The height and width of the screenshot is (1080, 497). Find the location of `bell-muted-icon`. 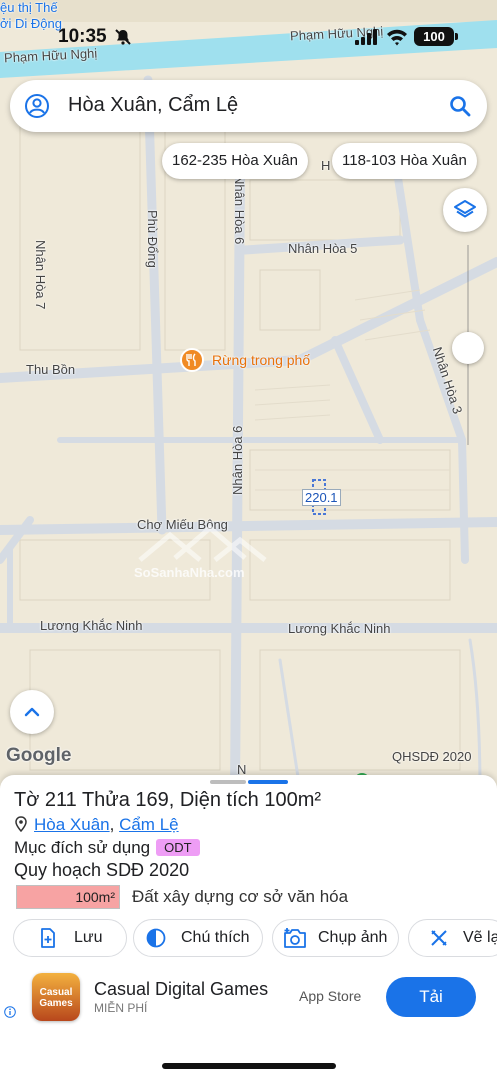

bell-muted-icon is located at coordinates (123, 37).